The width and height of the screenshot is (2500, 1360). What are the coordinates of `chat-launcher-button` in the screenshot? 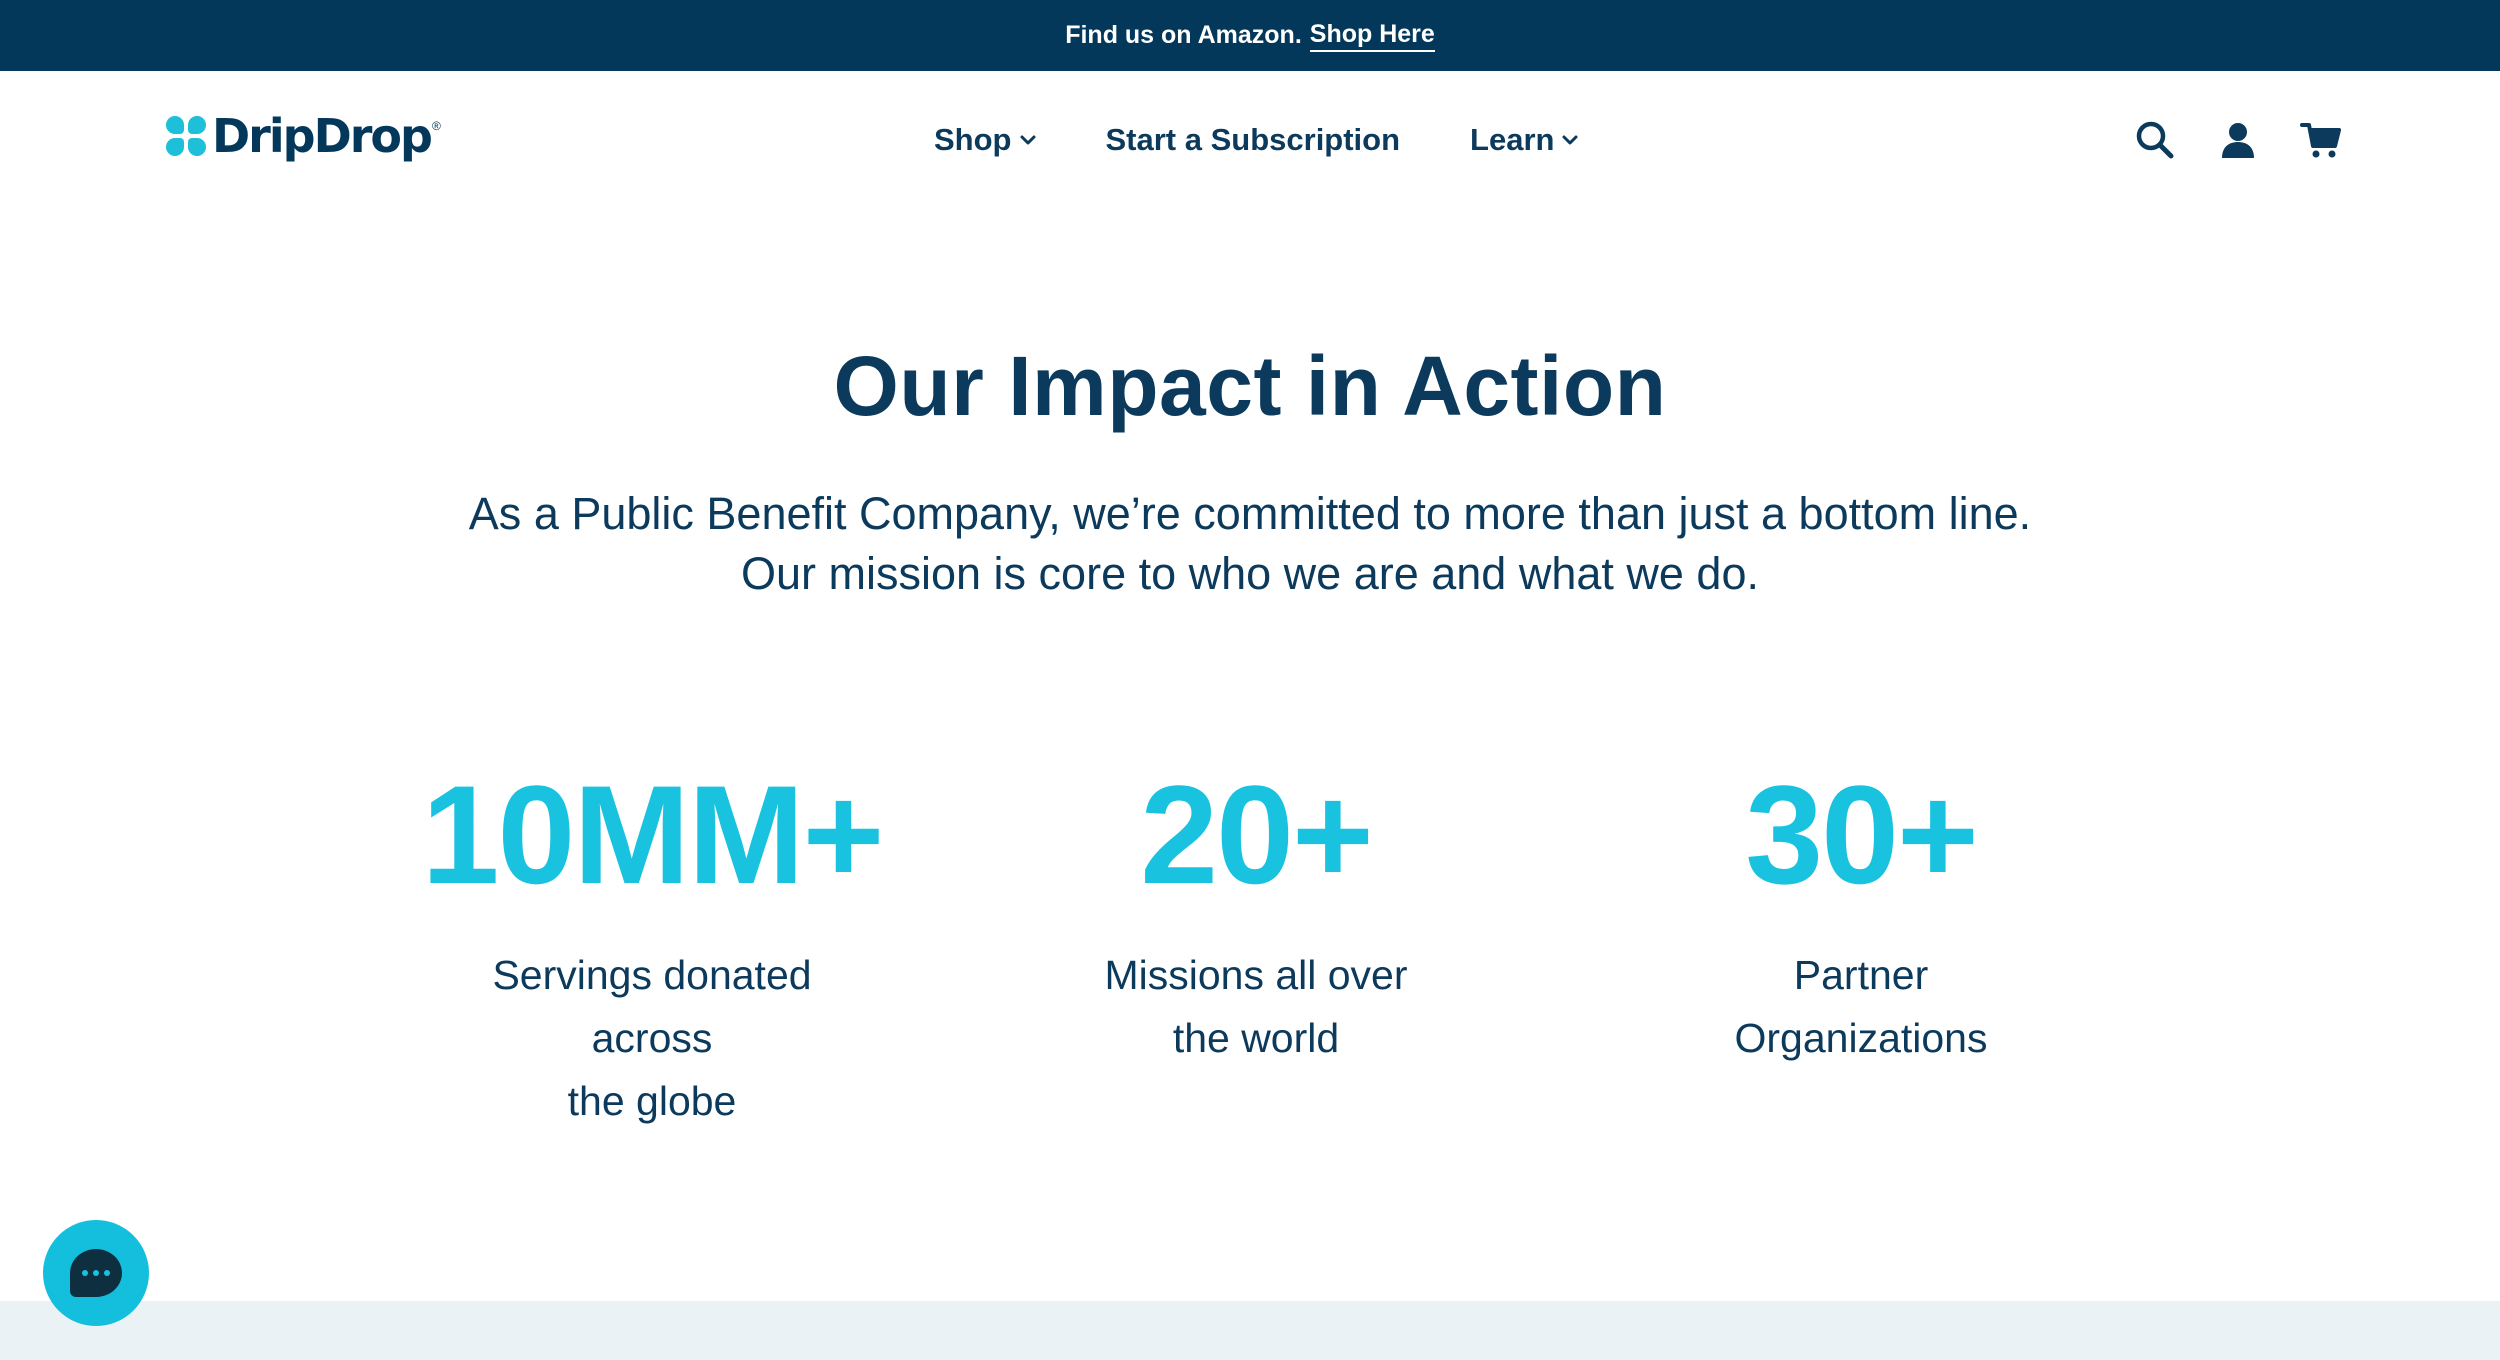 It's located at (96, 1273).